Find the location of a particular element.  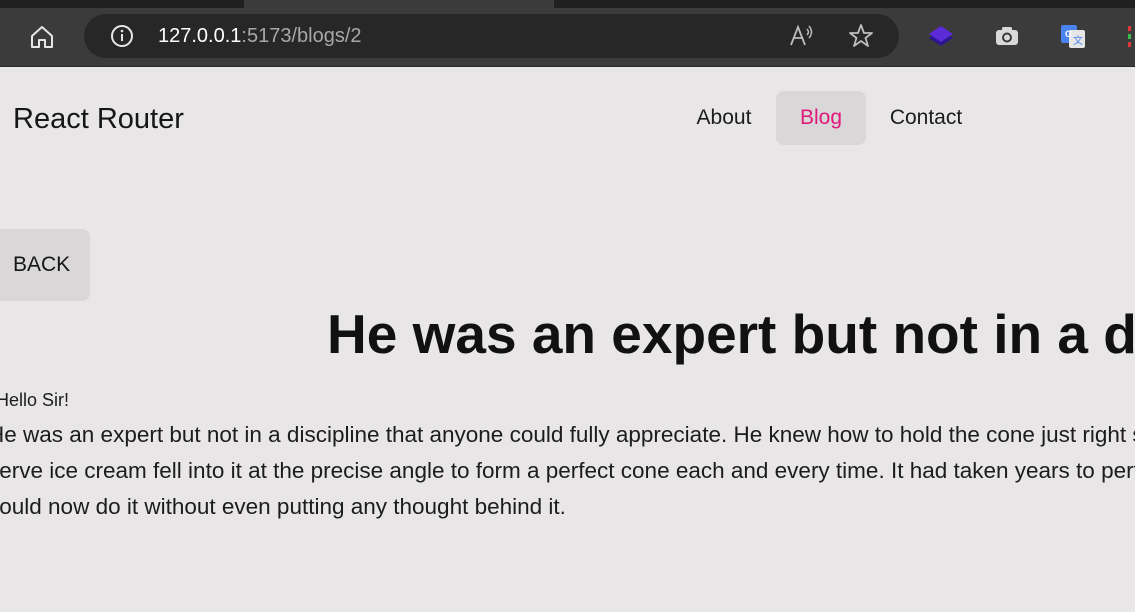

url-text: 127.0.0.1:5173/blogs/2 is located at coordinates (260, 36).